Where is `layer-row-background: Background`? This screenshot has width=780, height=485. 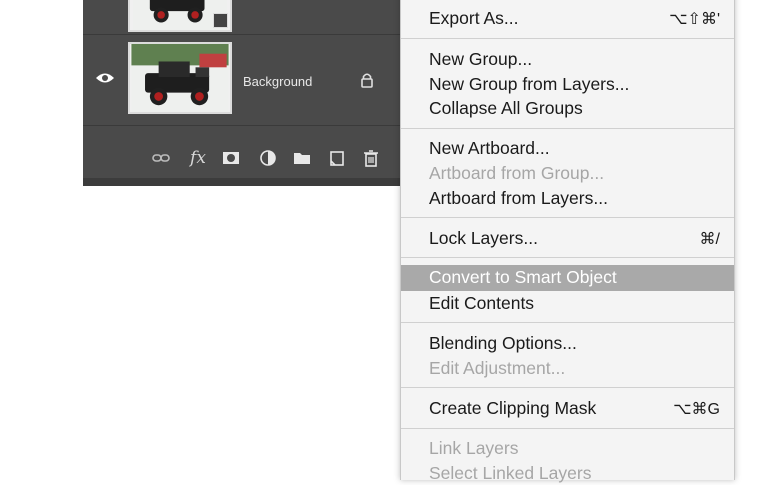
layer-row-background: Background is located at coordinates (244, 80).